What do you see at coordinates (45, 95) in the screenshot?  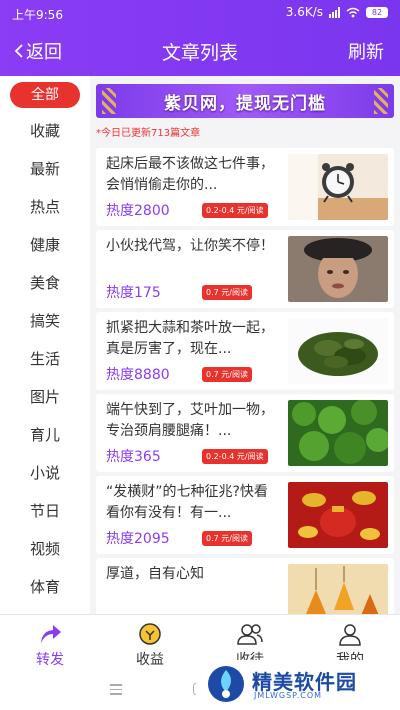 I see `sidebar-item-all: 全部` at bounding box center [45, 95].